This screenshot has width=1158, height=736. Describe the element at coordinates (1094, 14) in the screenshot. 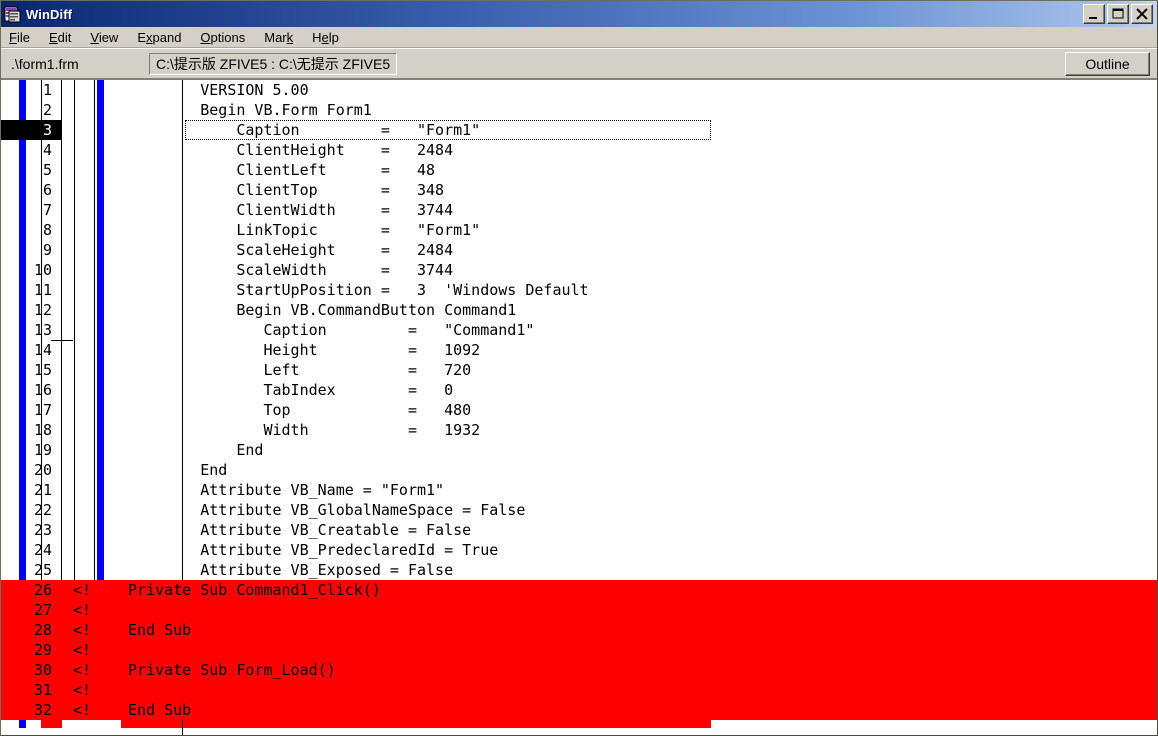

I see `minimize-button` at that location.